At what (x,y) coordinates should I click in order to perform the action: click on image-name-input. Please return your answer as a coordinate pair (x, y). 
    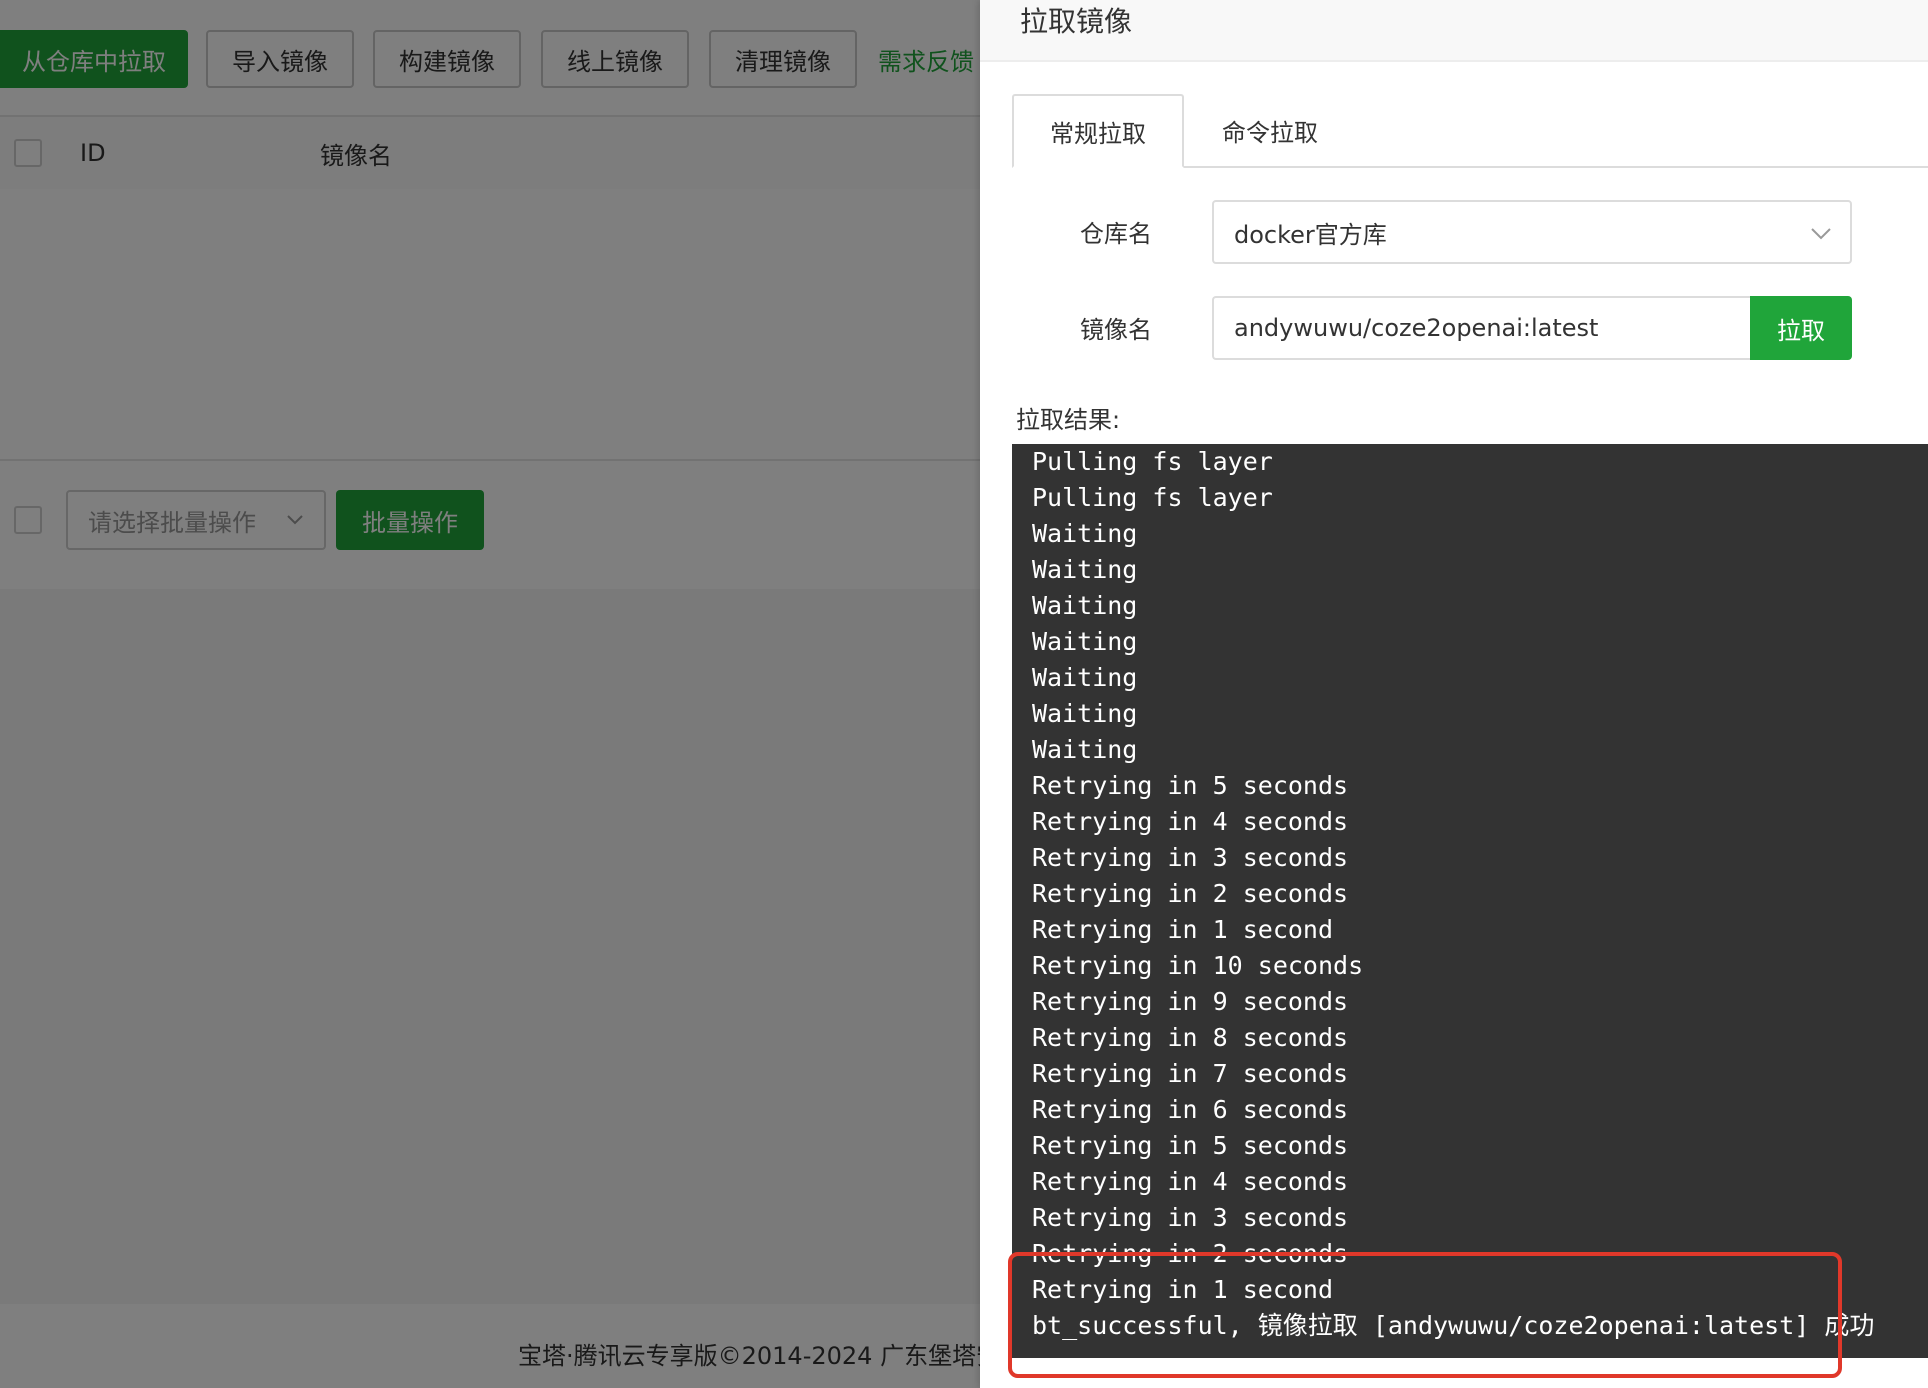
    Looking at the image, I should click on (1482, 328).